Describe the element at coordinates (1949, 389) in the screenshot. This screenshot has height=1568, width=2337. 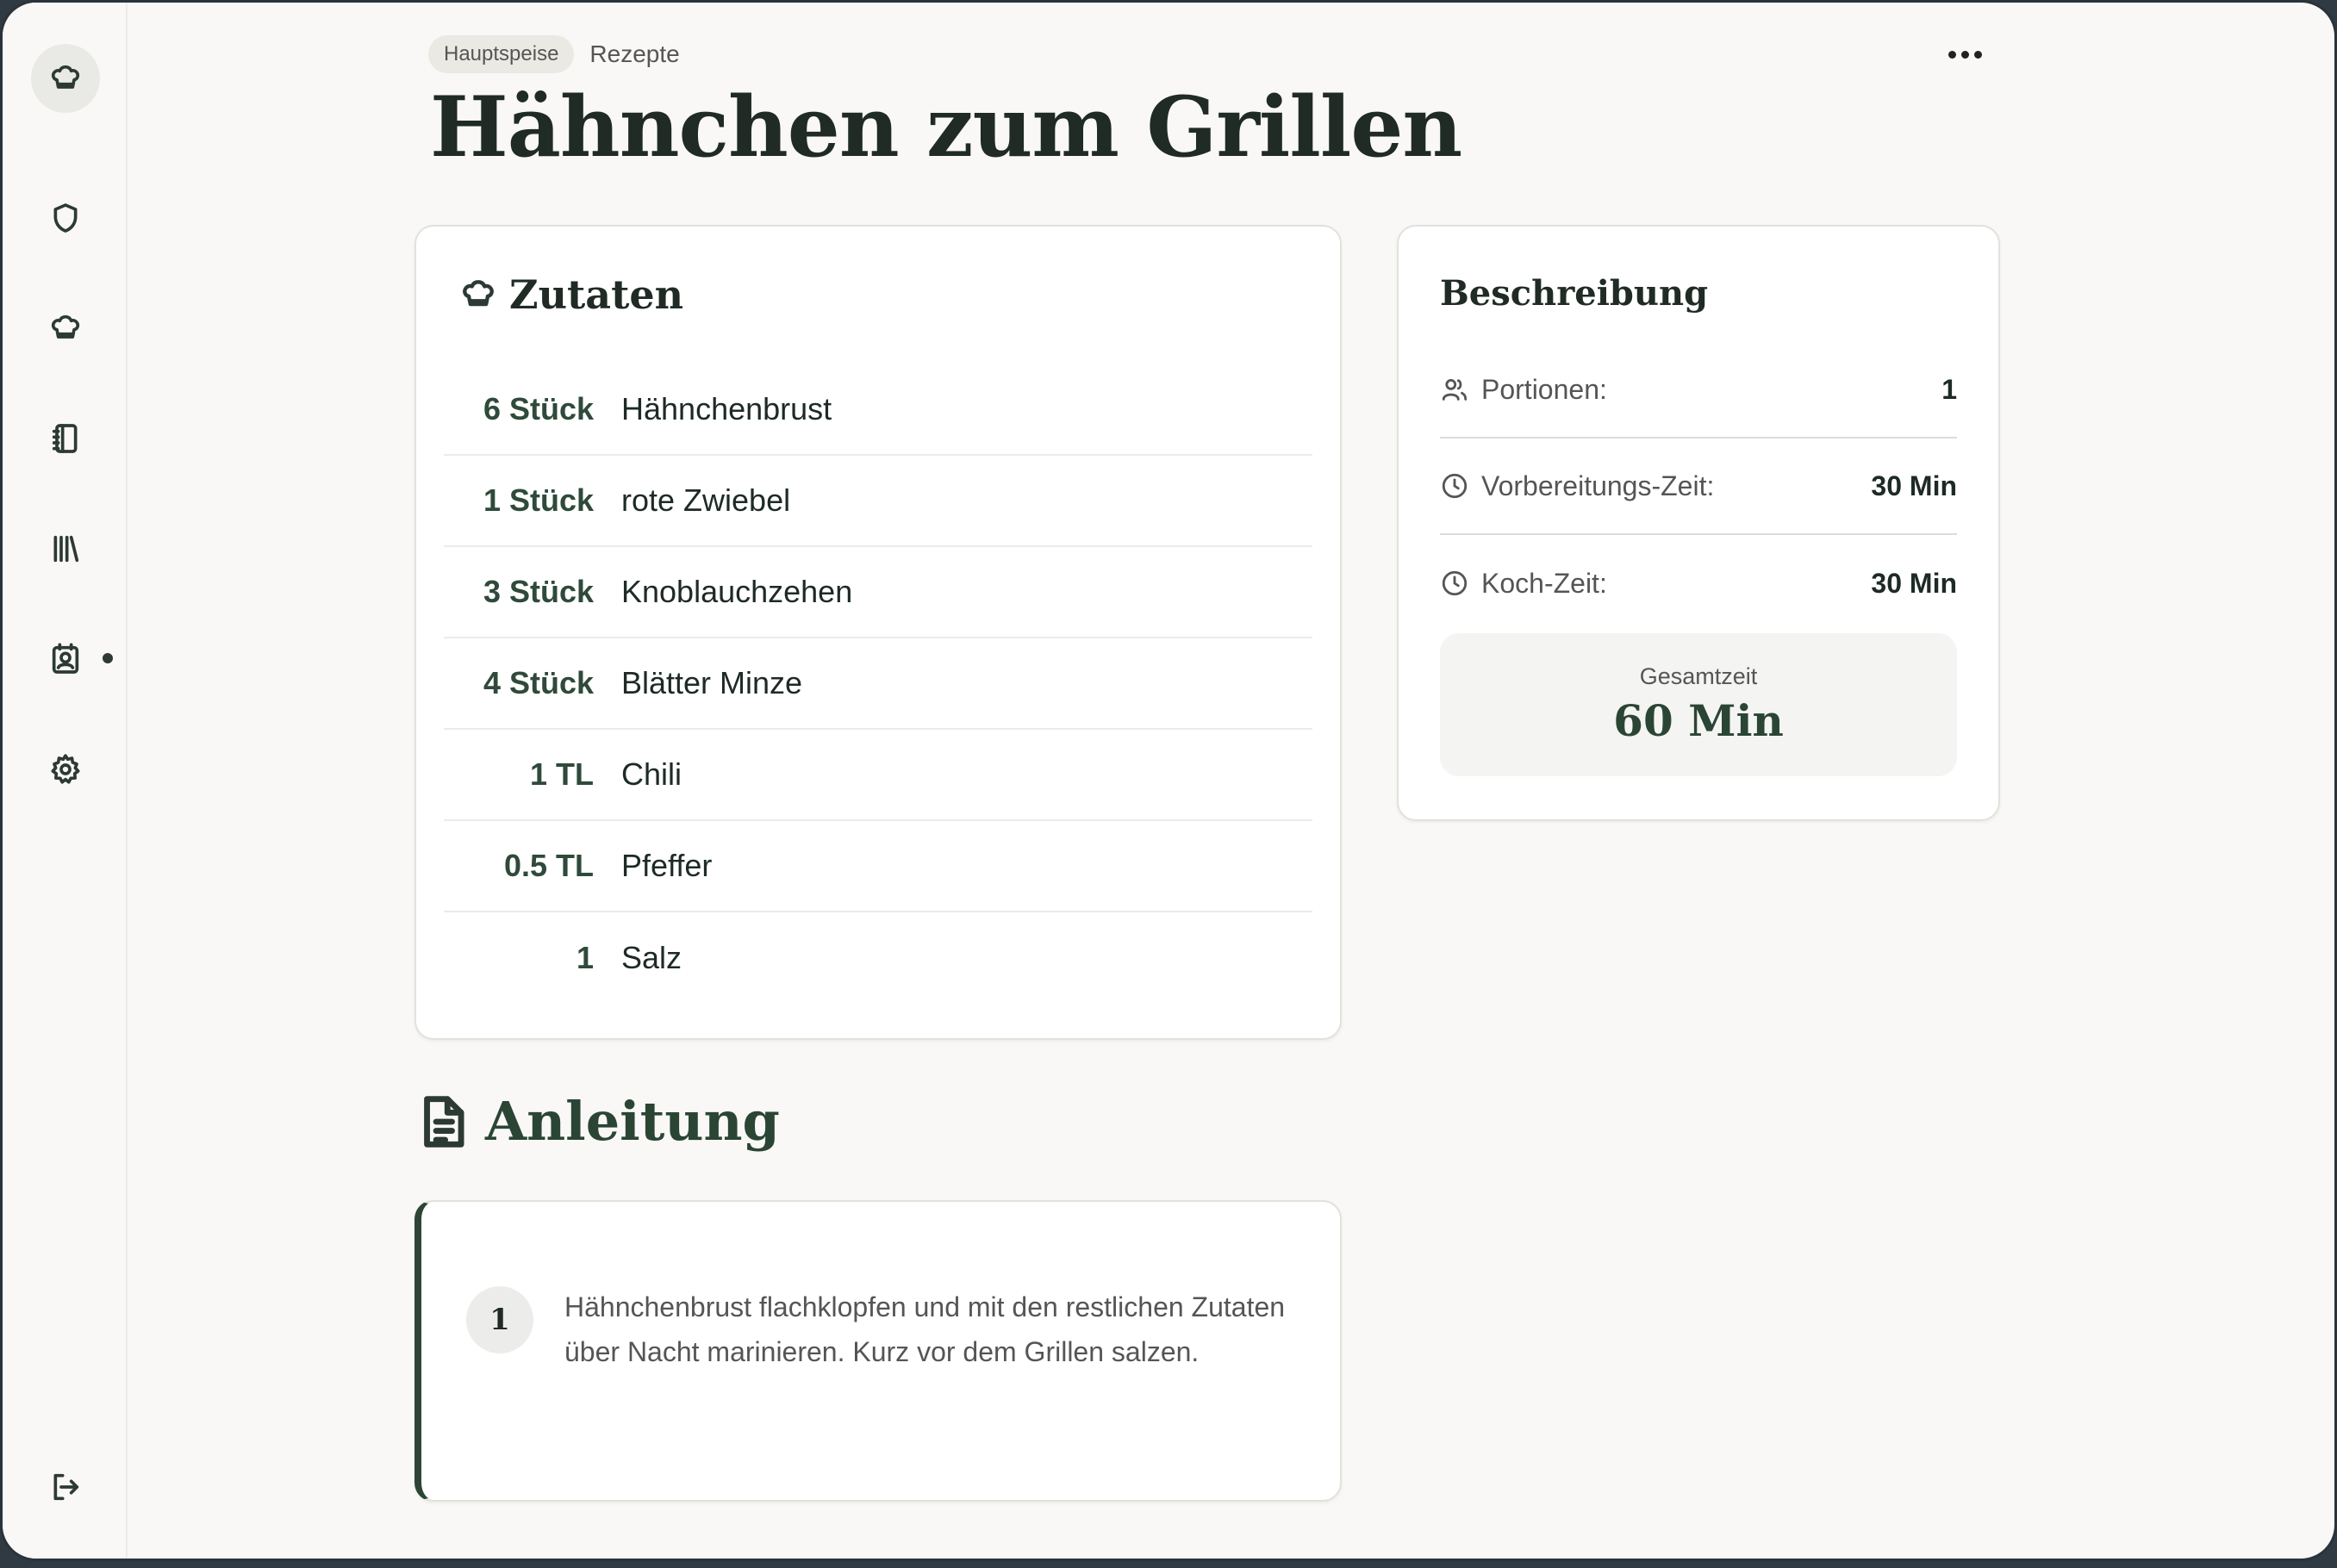
I see `servings-value: 1` at that location.